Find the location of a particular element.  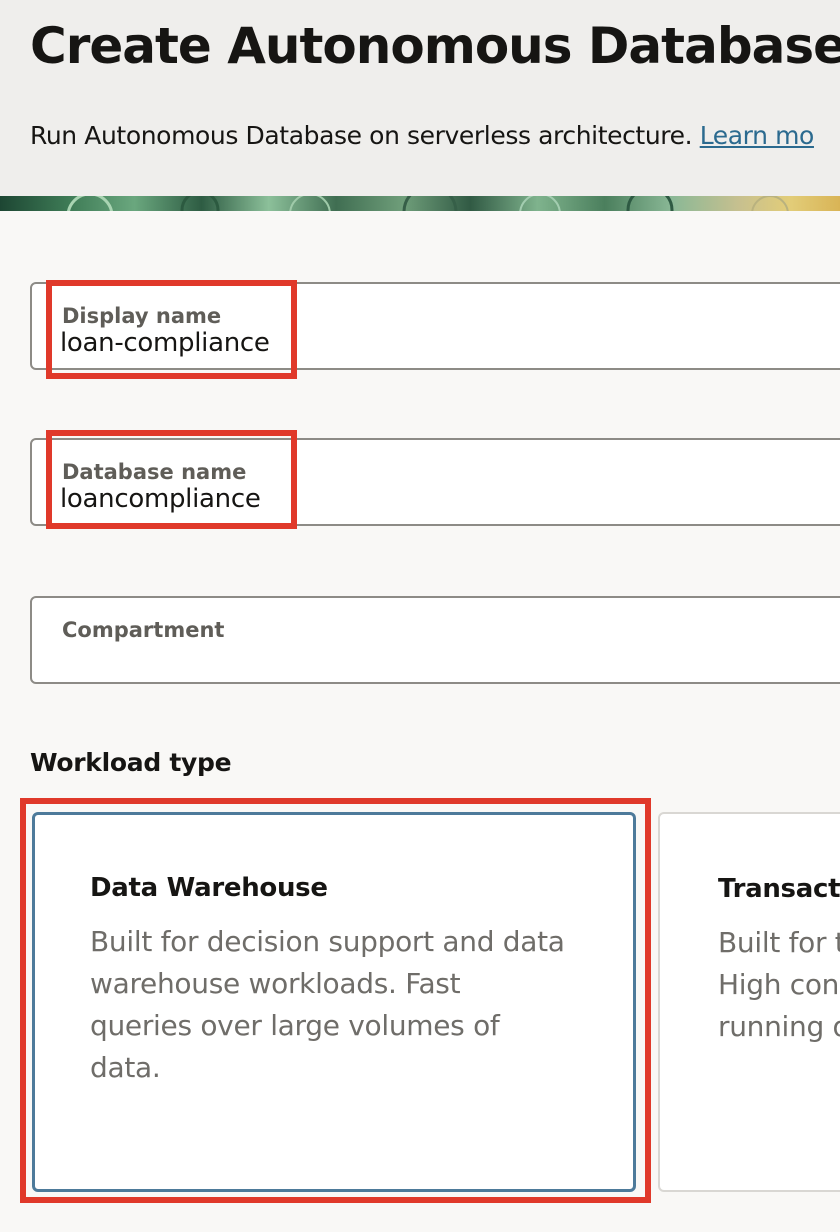

database-name-highlight is located at coordinates (171, 479).